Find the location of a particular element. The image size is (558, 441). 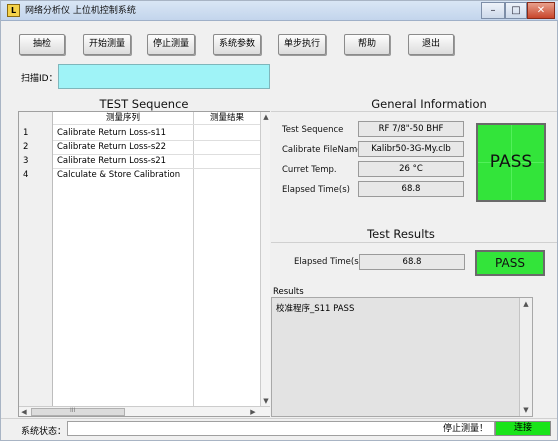

title-bar: L 网络分析仪 上位机控制系统 – □ ✕ is located at coordinates (279, 11).